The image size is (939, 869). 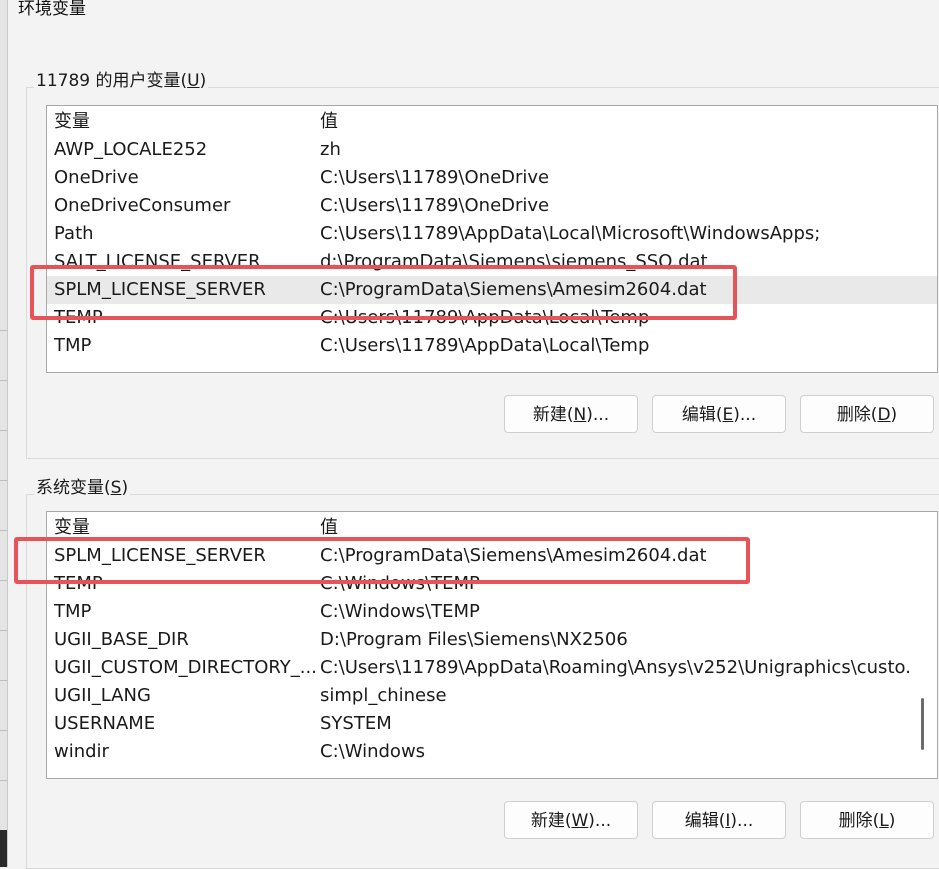 What do you see at coordinates (102, 695) in the screenshot?
I see `variable-name: UGII_LANG` at bounding box center [102, 695].